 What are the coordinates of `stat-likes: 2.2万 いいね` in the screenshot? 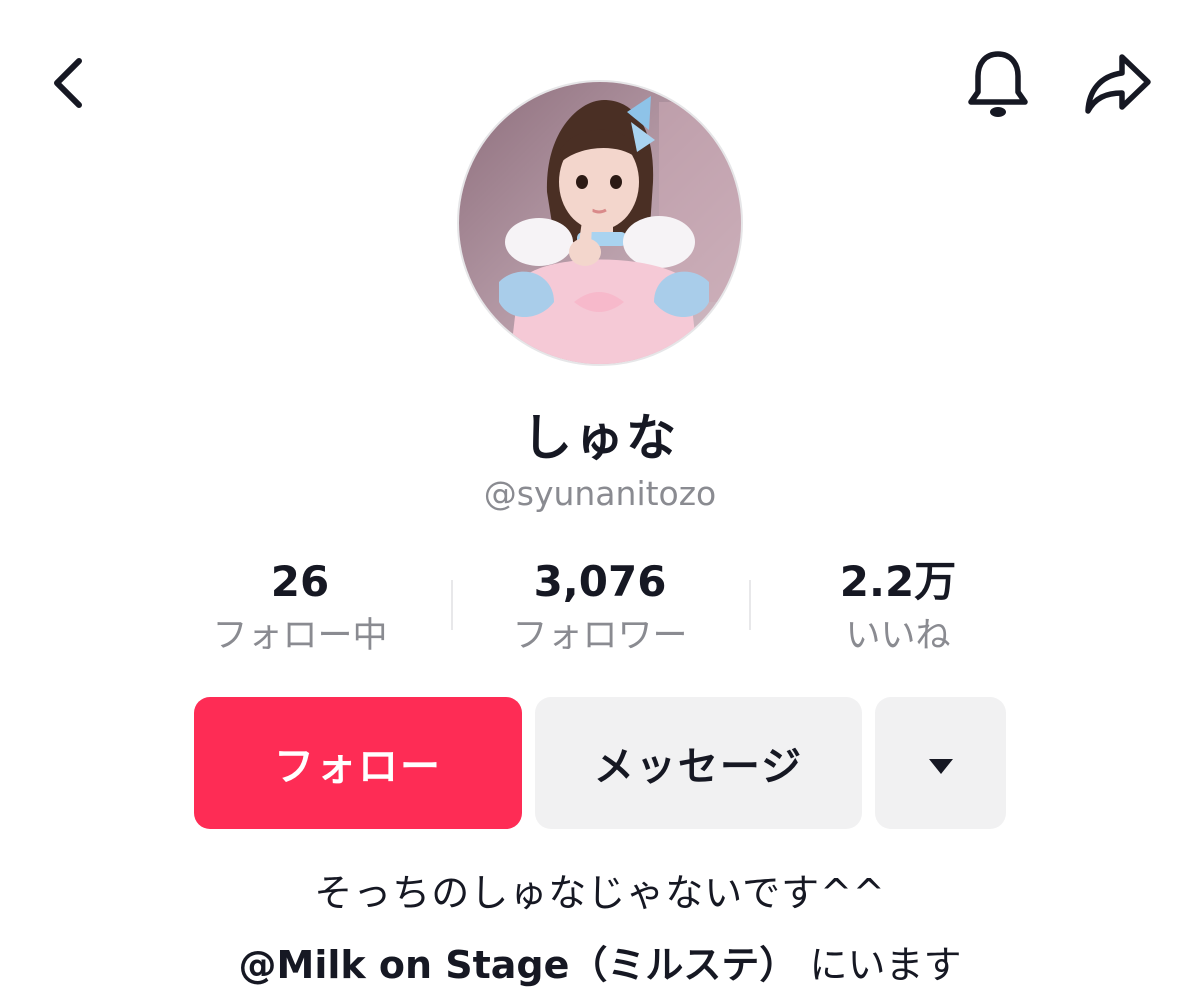 It's located at (898, 608).